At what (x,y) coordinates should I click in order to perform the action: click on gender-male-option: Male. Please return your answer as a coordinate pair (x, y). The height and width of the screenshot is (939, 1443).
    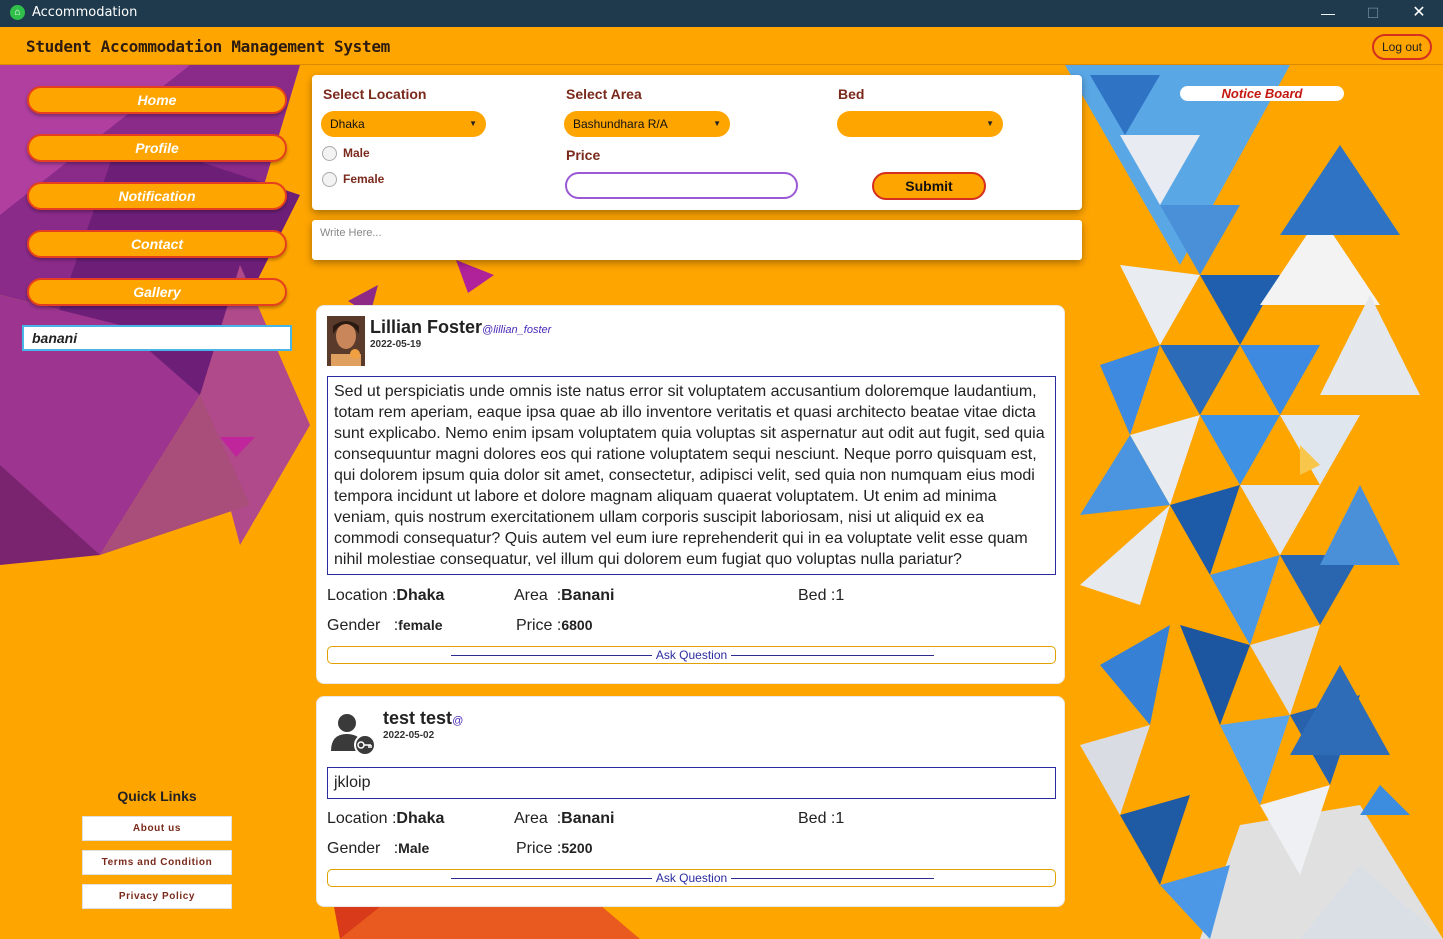
    Looking at the image, I should click on (346, 154).